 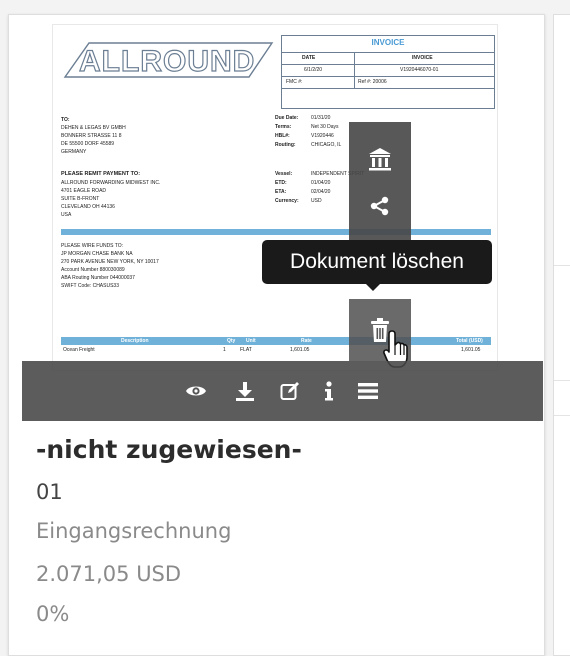 I want to click on share-button, so click(x=380, y=206).